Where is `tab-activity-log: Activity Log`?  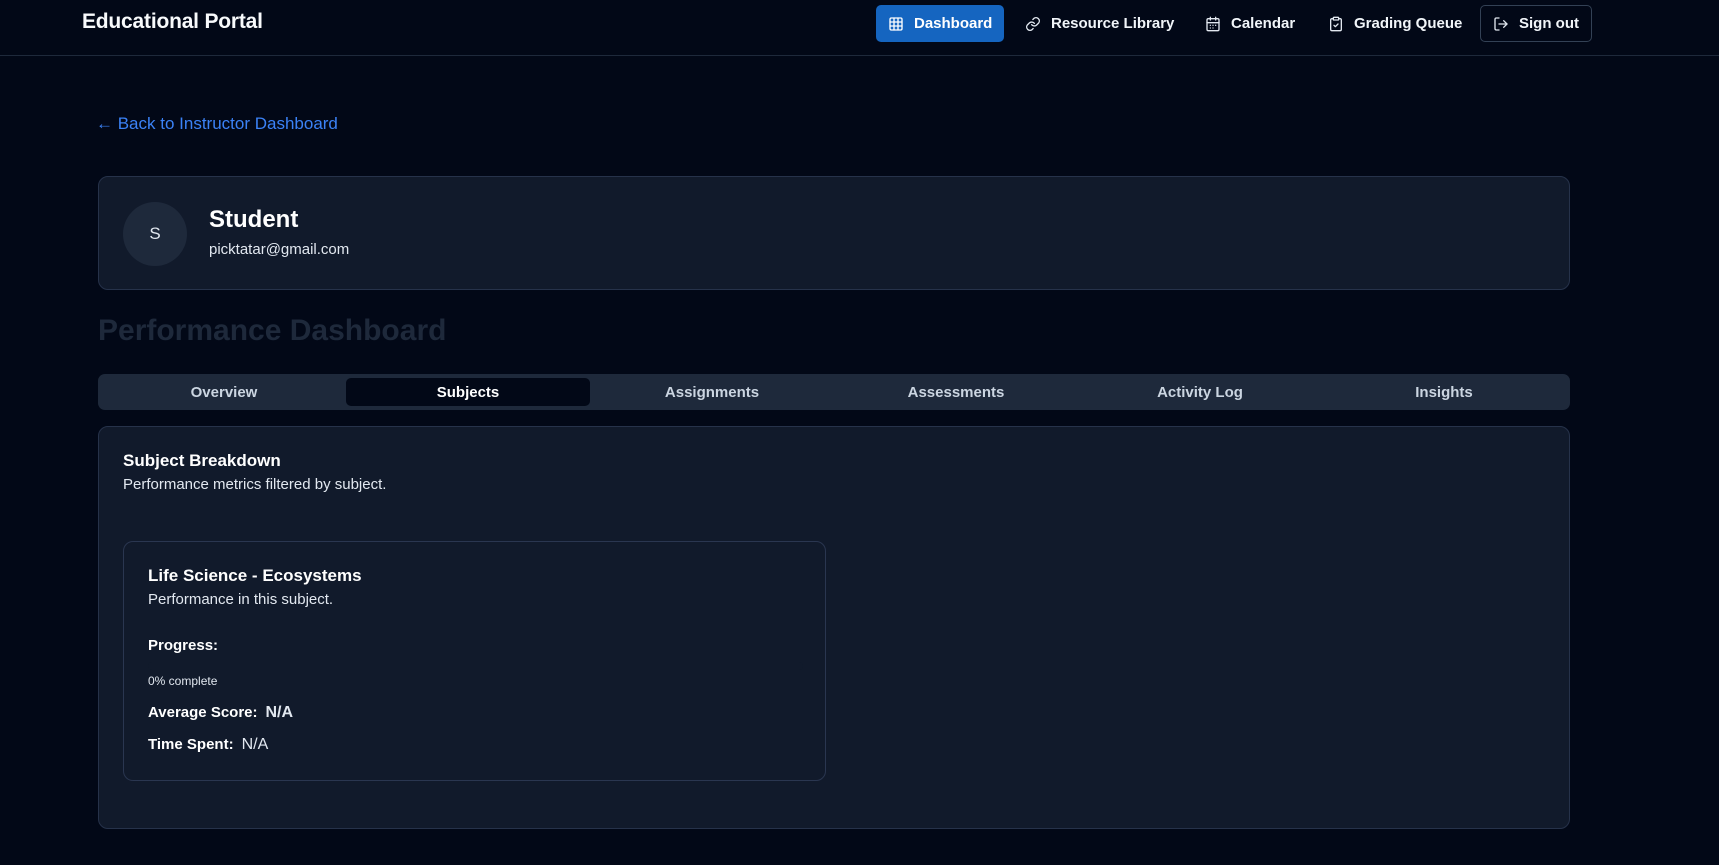
tab-activity-log: Activity Log is located at coordinates (1200, 392).